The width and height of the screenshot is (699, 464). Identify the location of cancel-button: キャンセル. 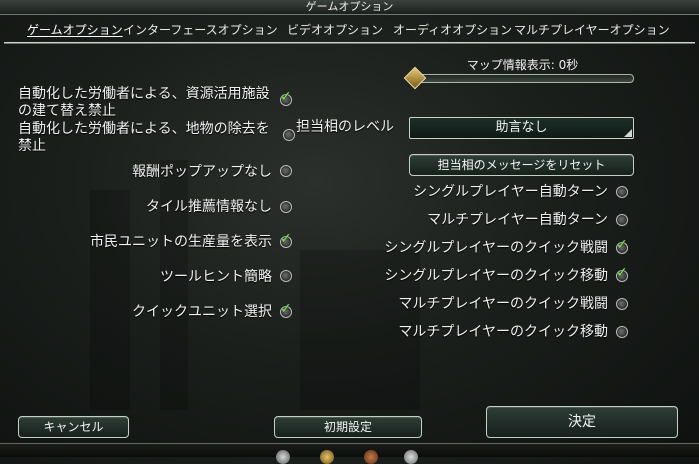
(73, 427).